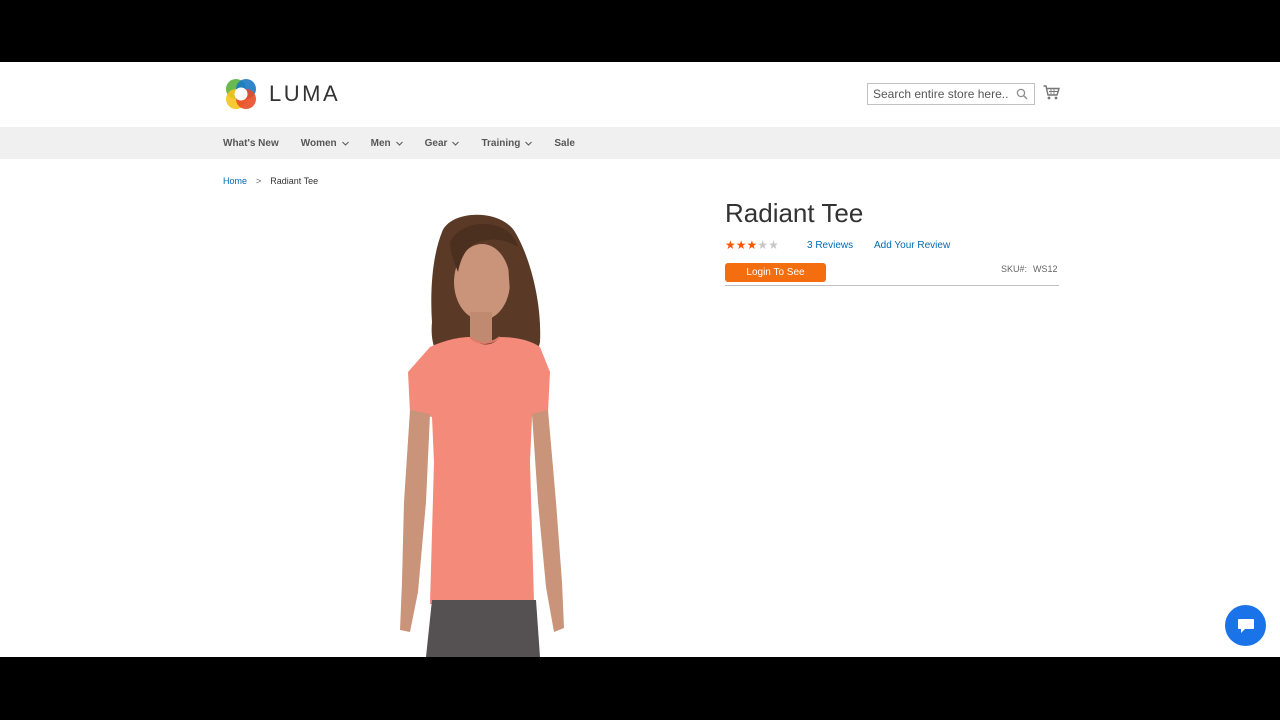  I want to click on breadcrumb: Home > Radiant Tee, so click(270, 181).